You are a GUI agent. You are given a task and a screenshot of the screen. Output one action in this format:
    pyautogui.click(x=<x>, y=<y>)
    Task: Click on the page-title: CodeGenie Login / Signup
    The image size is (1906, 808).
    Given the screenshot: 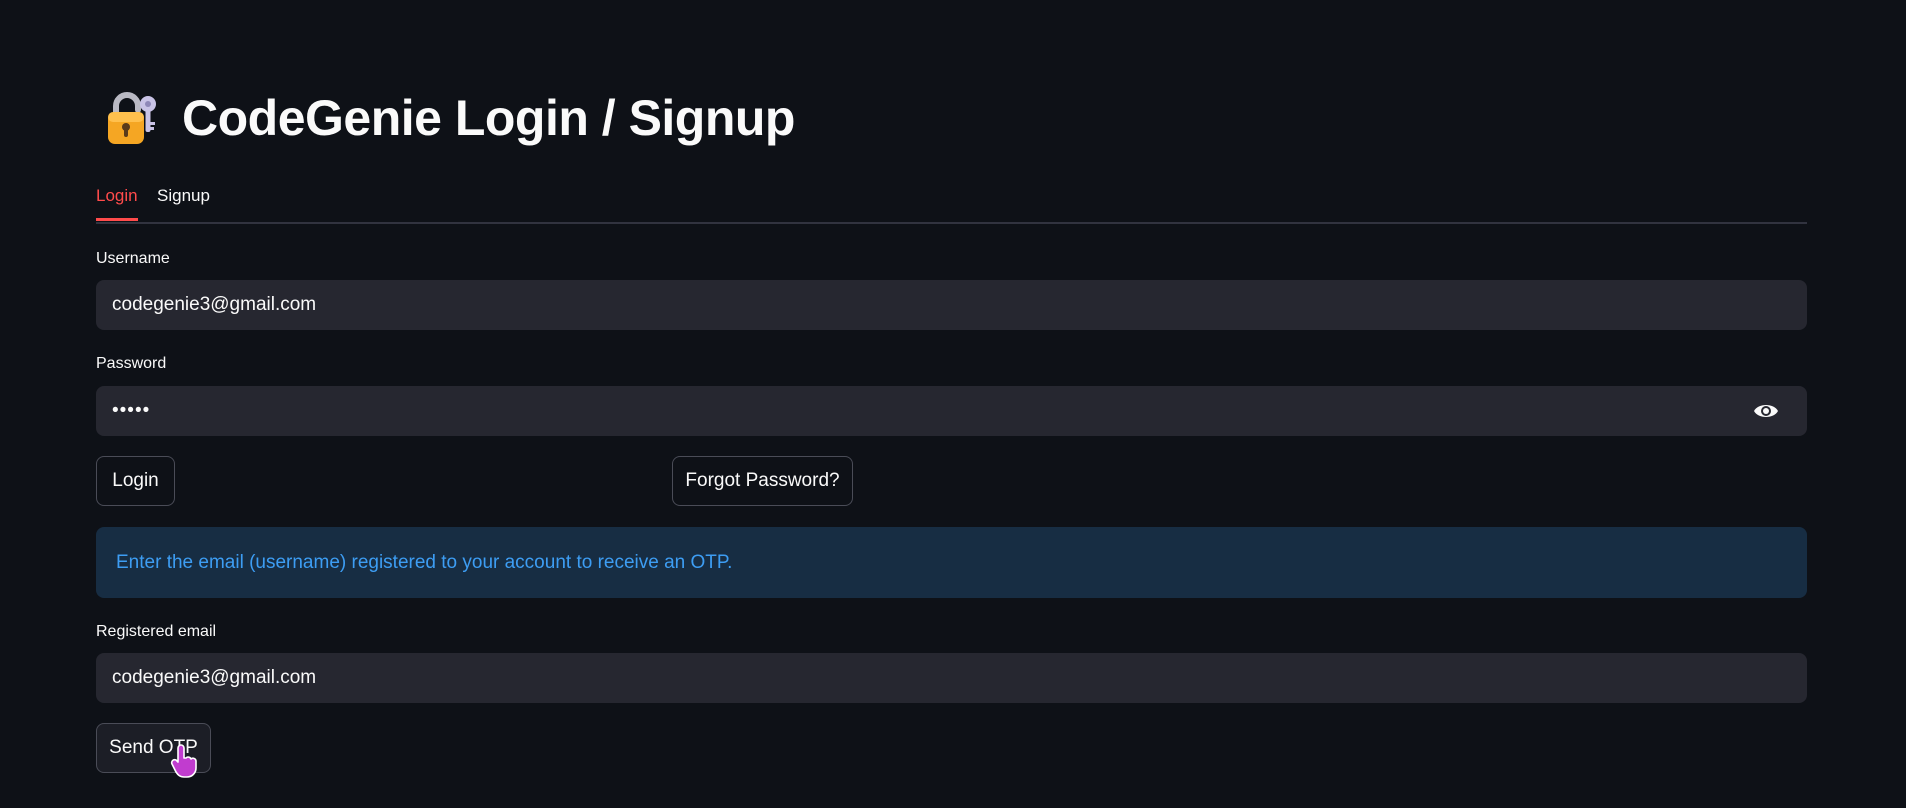 What is the action you would take?
    pyautogui.click(x=488, y=118)
    